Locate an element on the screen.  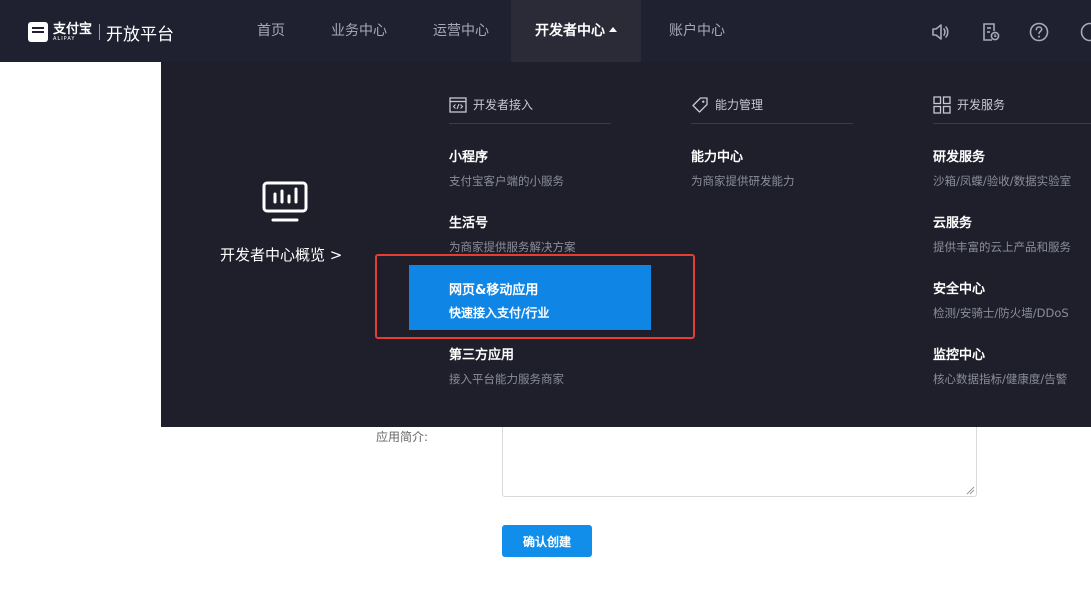
menu-item-capability-center: 能力中心 为商家提供研发能力 is located at coordinates (743, 169).